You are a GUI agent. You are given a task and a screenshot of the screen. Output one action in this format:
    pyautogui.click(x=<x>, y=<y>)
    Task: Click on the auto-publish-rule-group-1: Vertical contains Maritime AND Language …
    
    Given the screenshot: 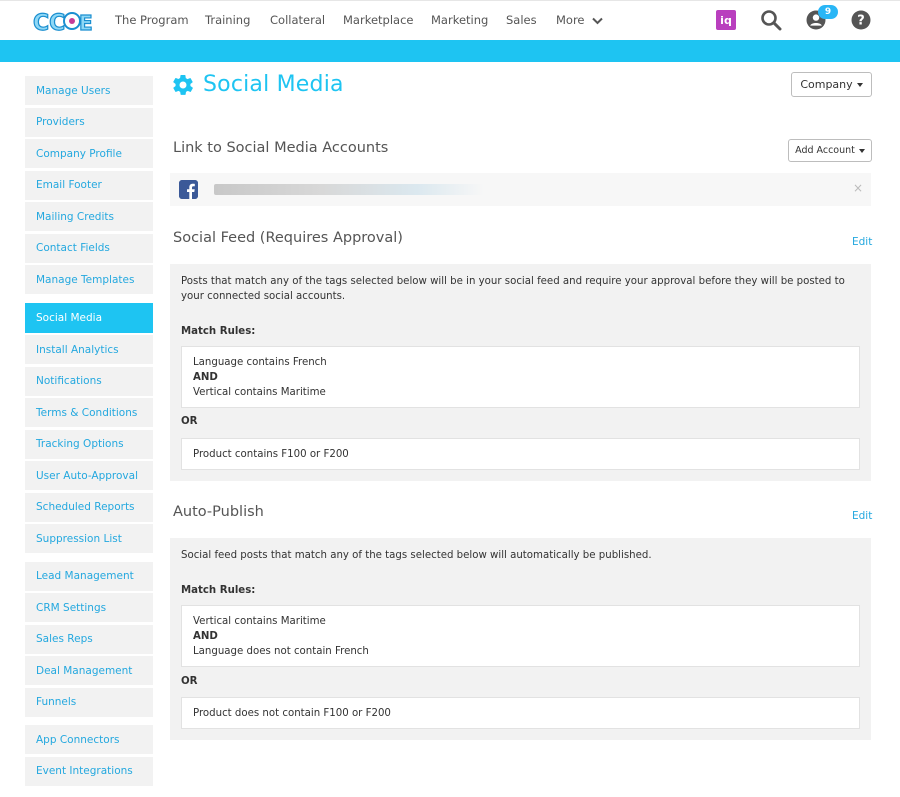 What is the action you would take?
    pyautogui.click(x=520, y=636)
    